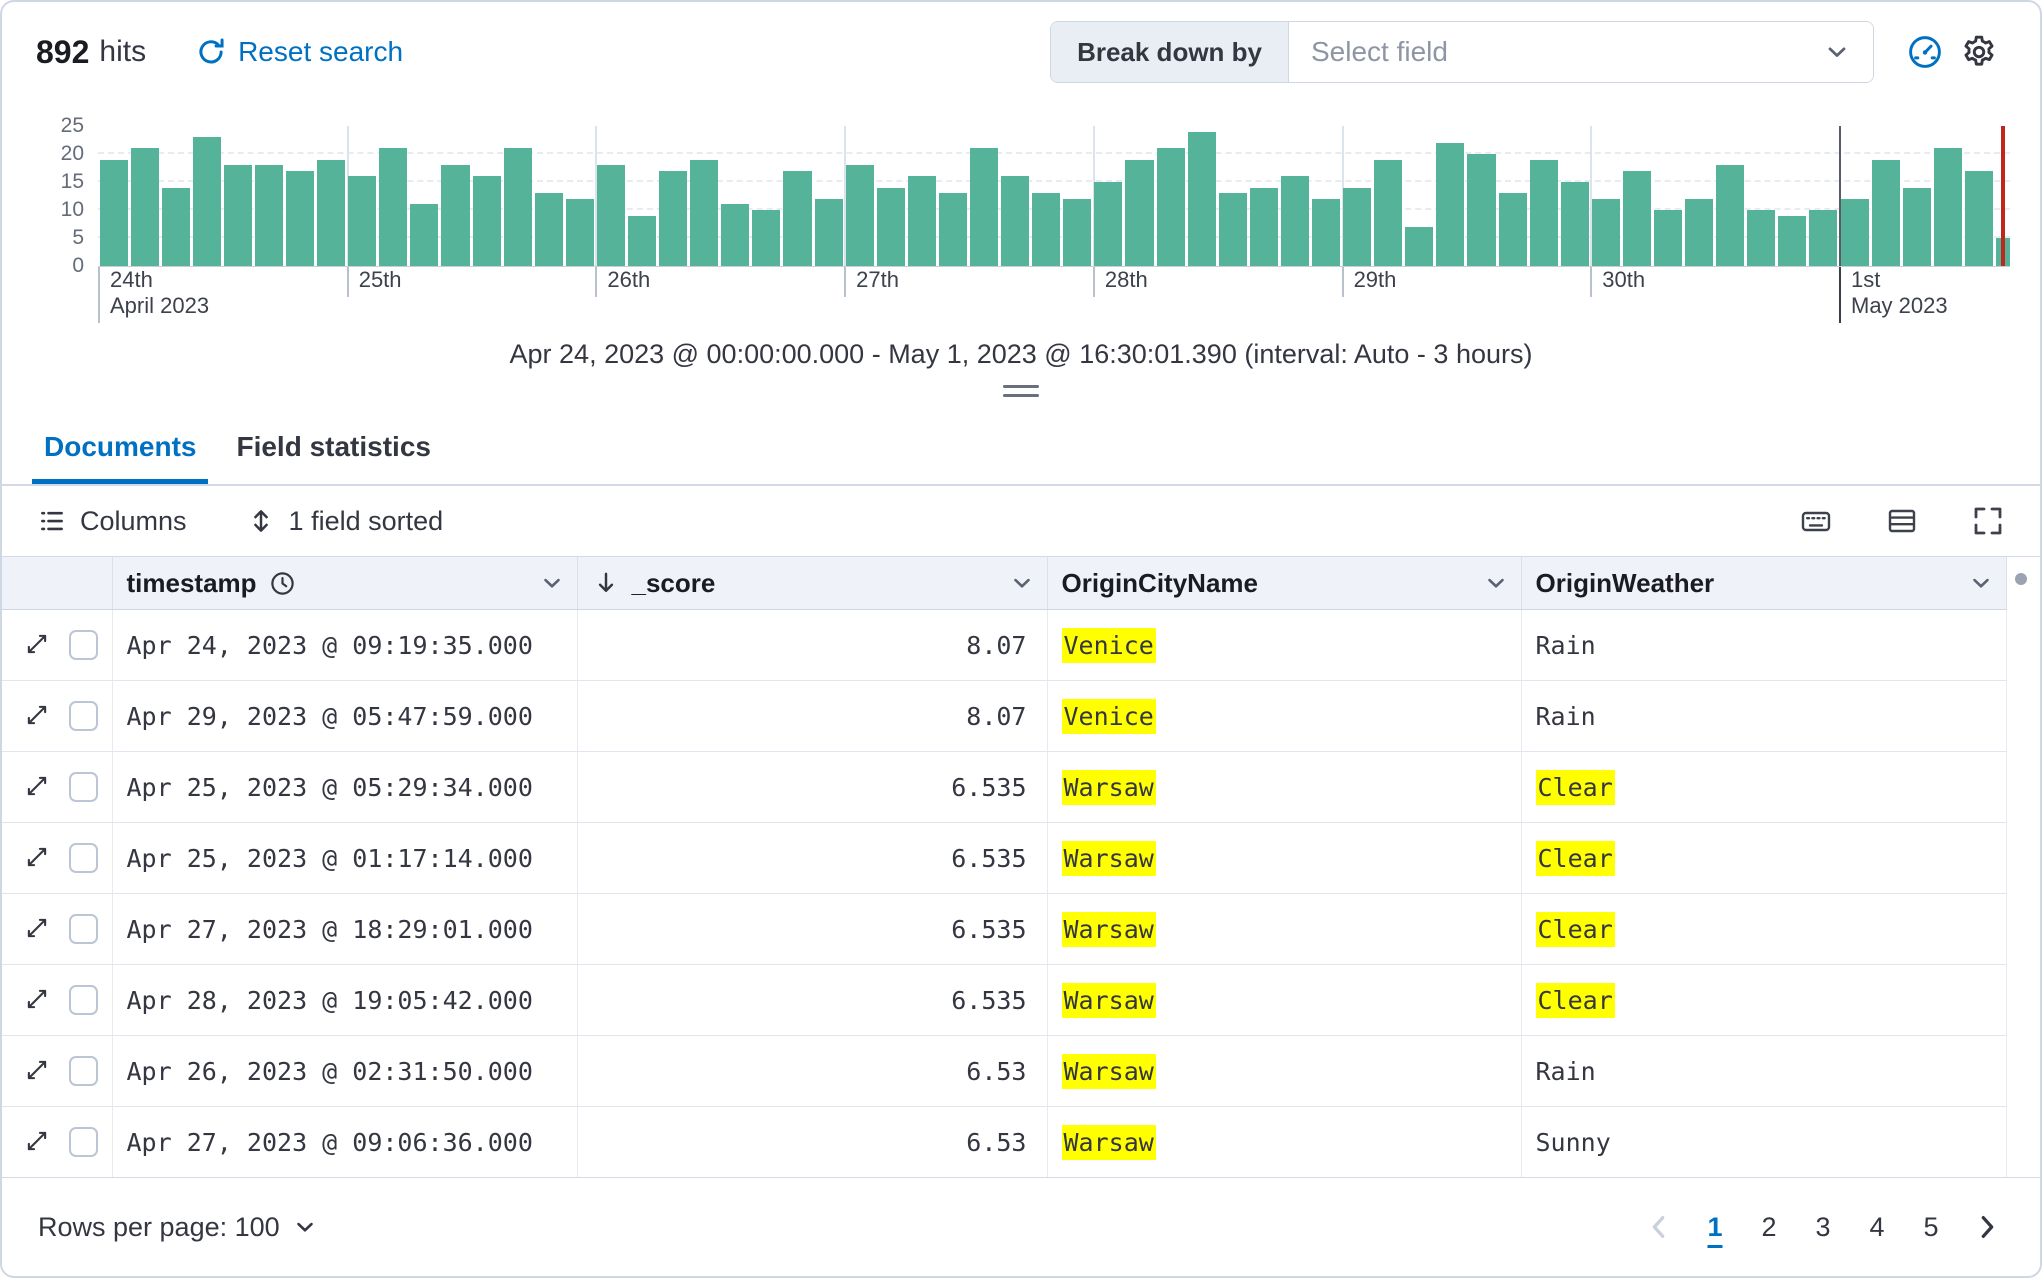 Image resolution: width=2042 pixels, height=1278 pixels. Describe the element at coordinates (2021, 579) in the screenshot. I see `vertical-scrollbar-thumb` at that location.